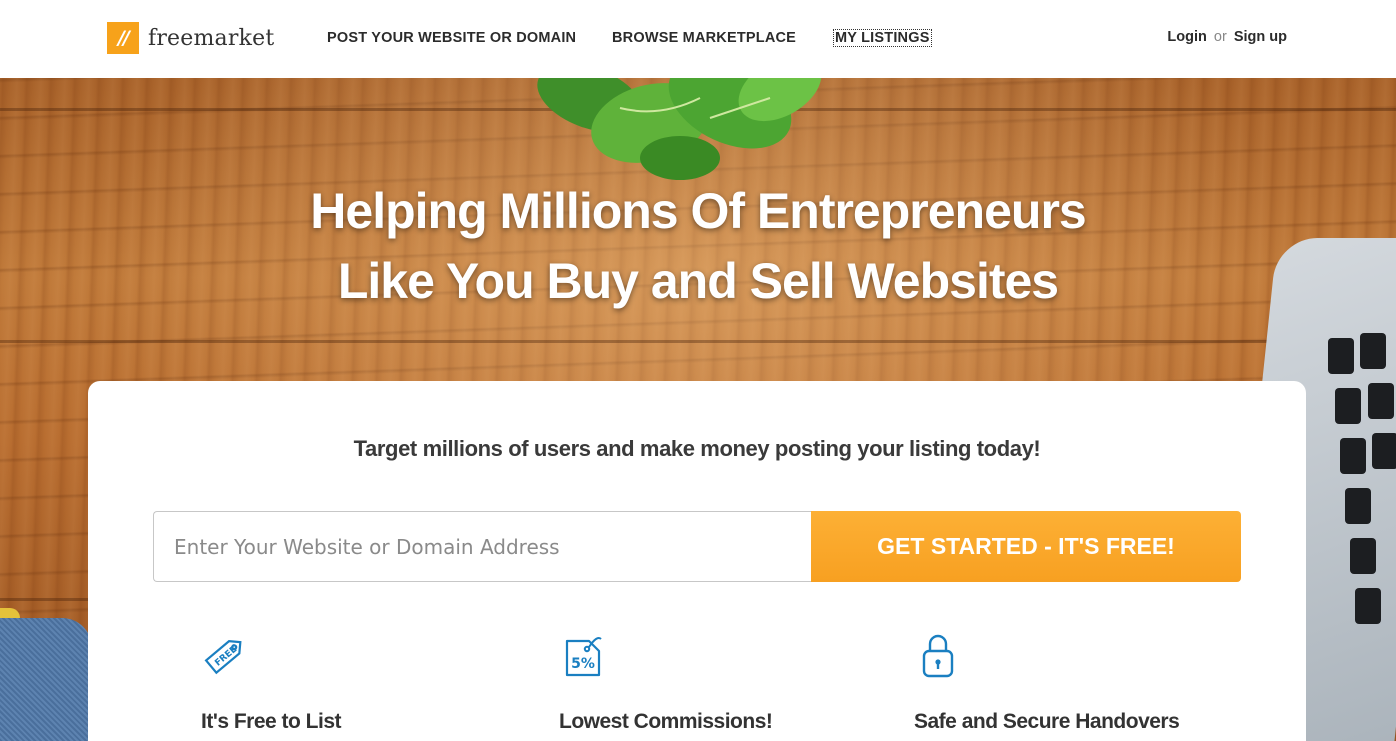 This screenshot has width=1396, height=741. I want to click on signup-link: Sign up, so click(1260, 37).